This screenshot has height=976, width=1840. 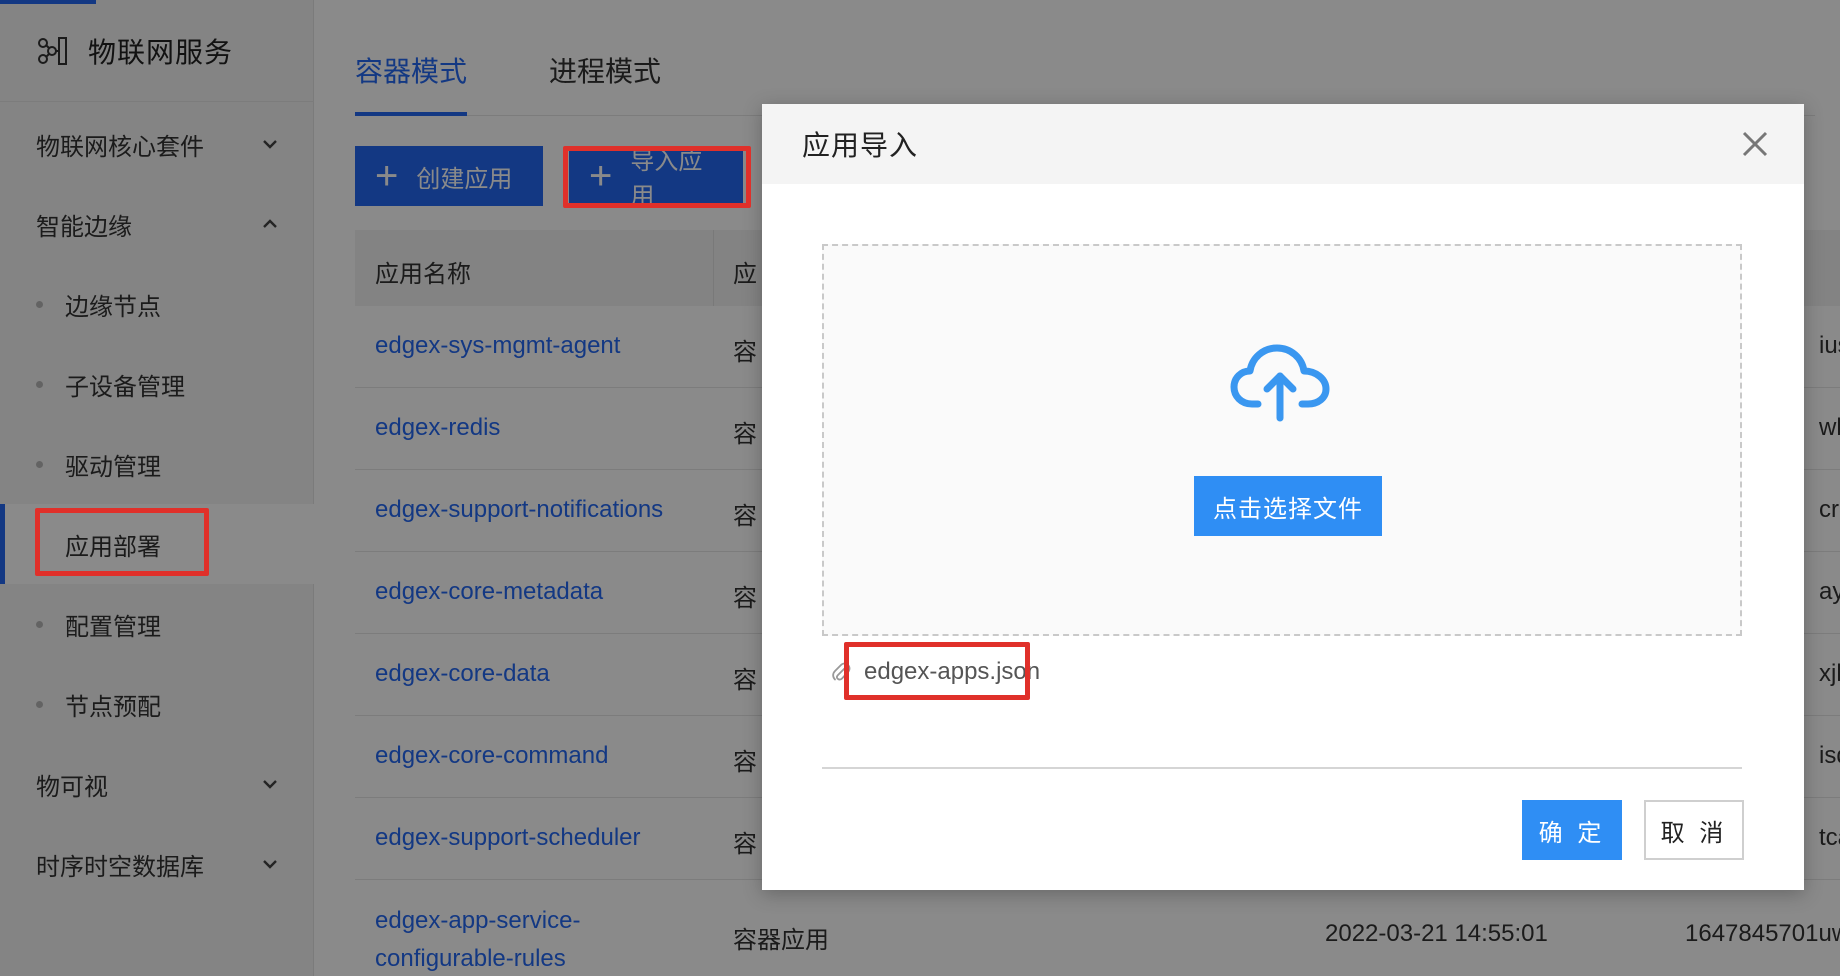 What do you see at coordinates (1280, 383) in the screenshot?
I see `cloud-upload-icon` at bounding box center [1280, 383].